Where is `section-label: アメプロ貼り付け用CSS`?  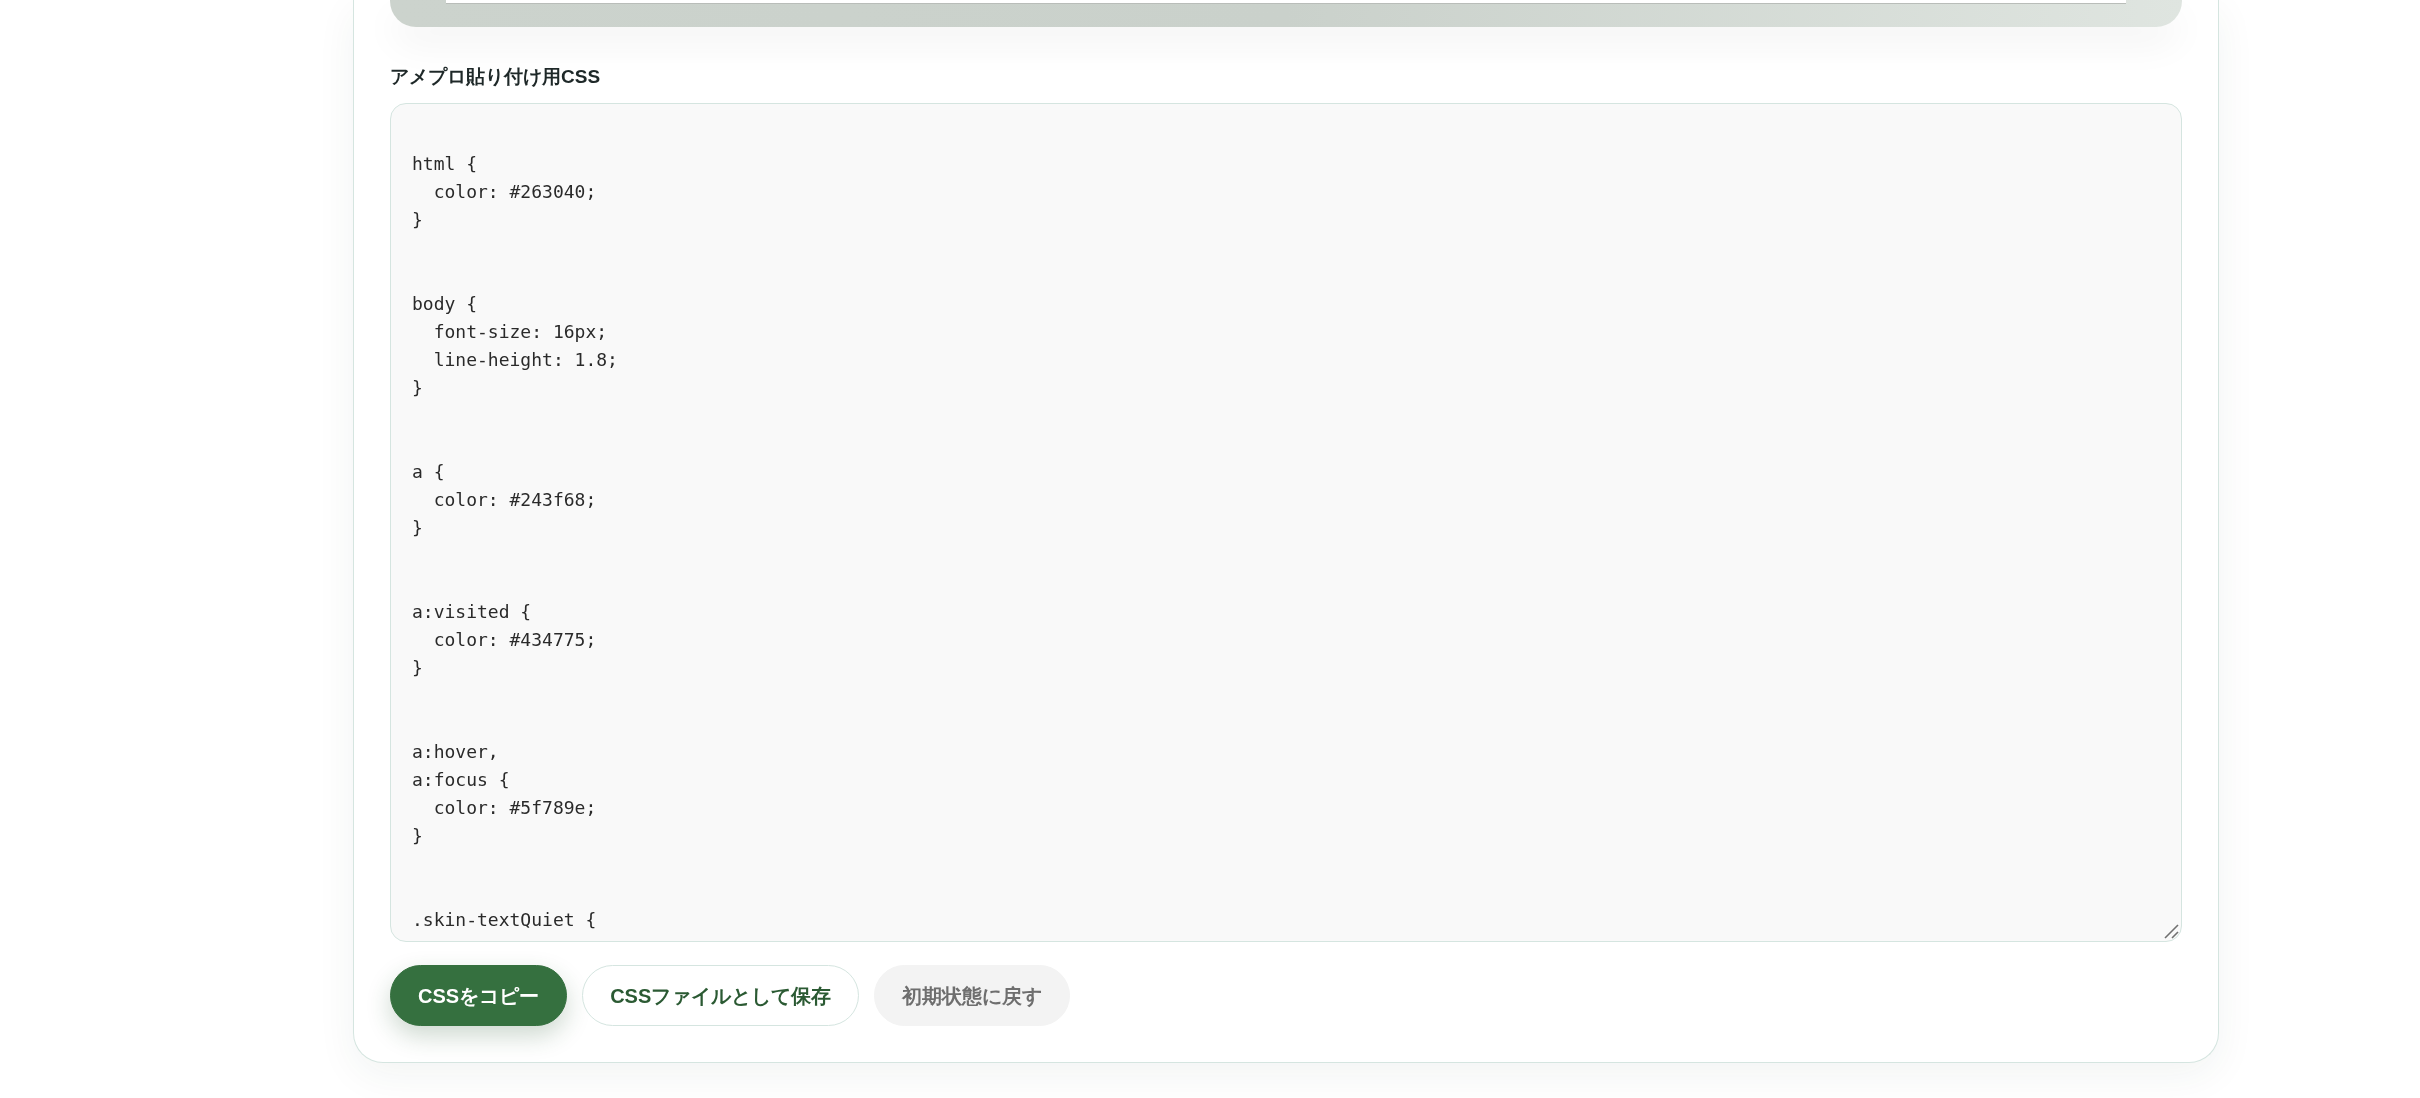
section-label: アメプロ貼り付け用CSS is located at coordinates (495, 77).